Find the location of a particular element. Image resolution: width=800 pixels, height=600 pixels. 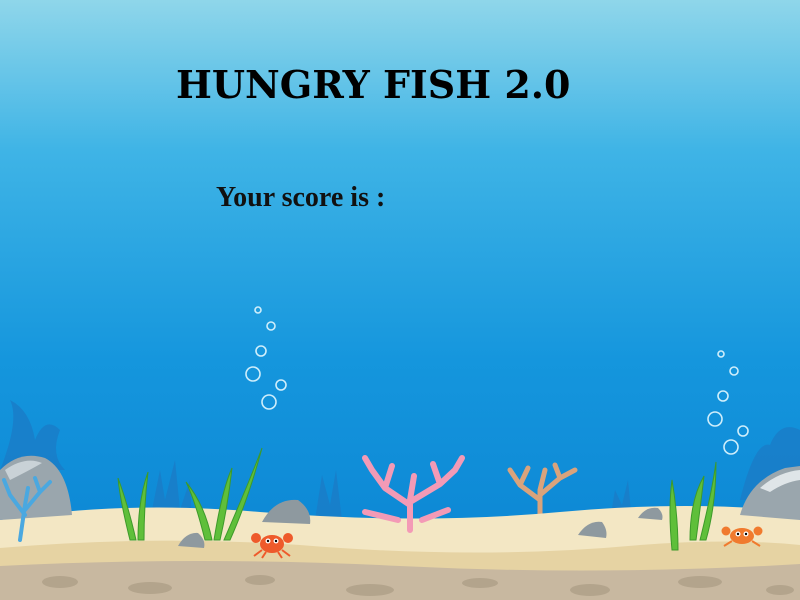

score-label: Your score is : is located at coordinates (301, 197).